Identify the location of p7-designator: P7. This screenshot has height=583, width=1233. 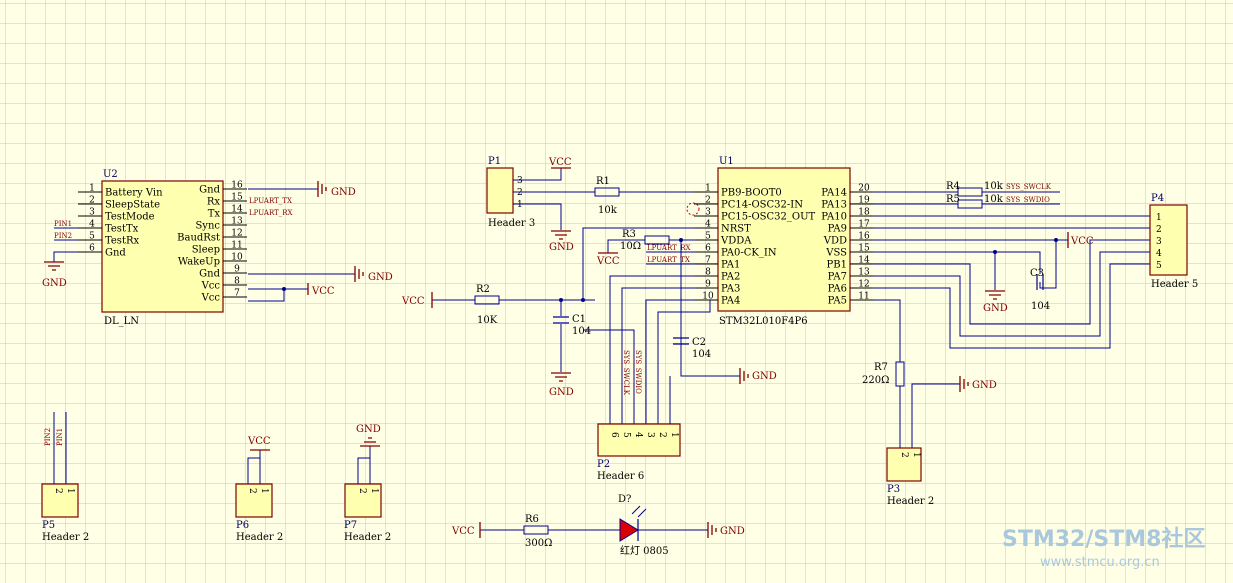
(350, 525).